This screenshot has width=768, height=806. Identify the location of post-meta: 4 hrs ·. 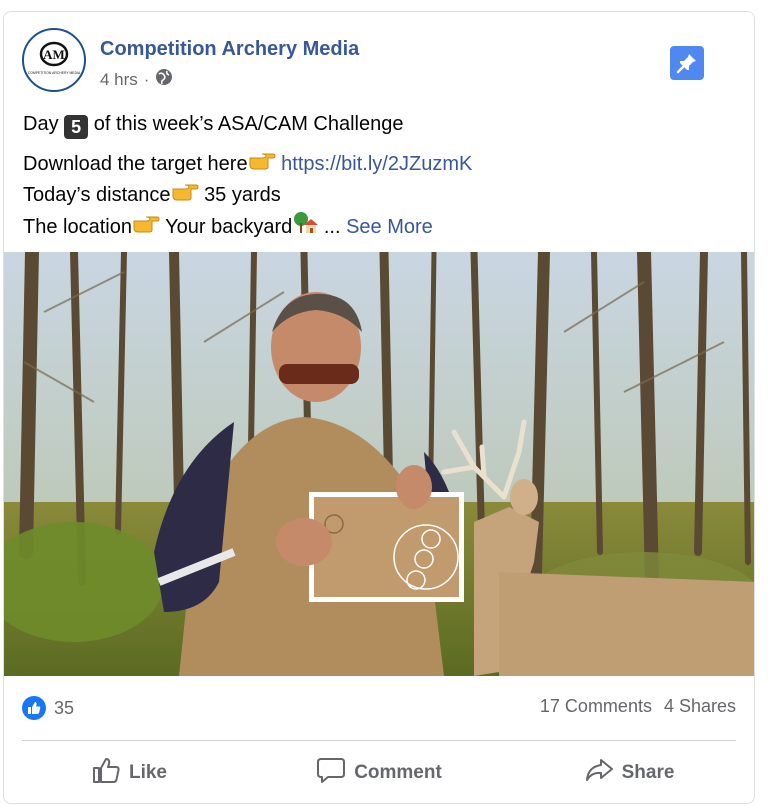
(136, 79).